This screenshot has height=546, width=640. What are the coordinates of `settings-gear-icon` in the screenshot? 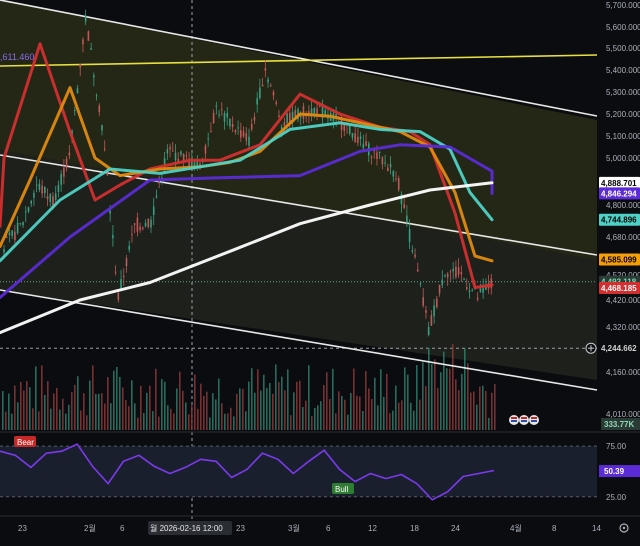 It's located at (624, 528).